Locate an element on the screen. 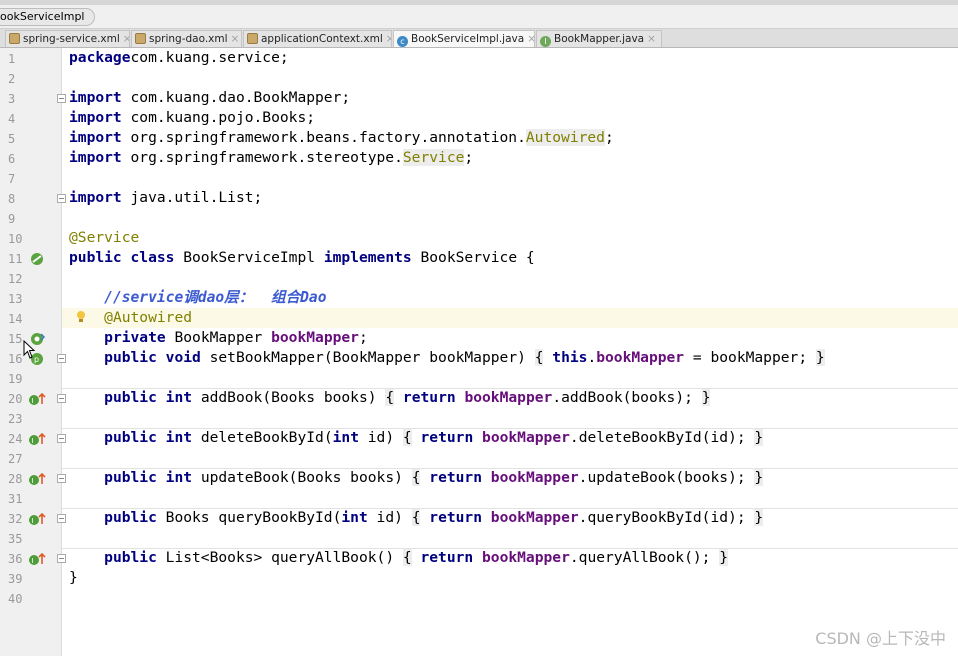  code-token: return is located at coordinates (429, 397).